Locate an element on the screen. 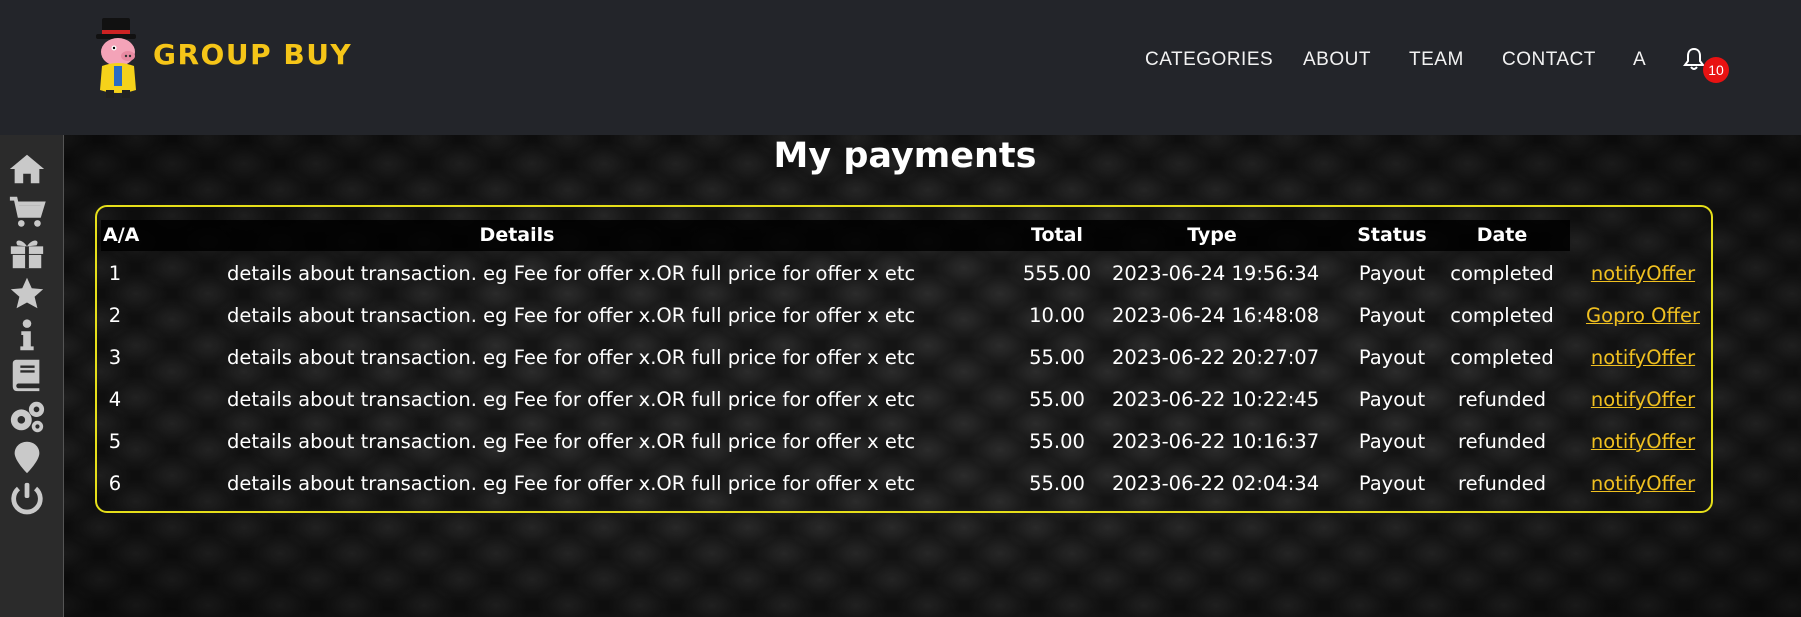 This screenshot has width=1801, height=617. nav-categories: CATEGORIES is located at coordinates (1209, 60).